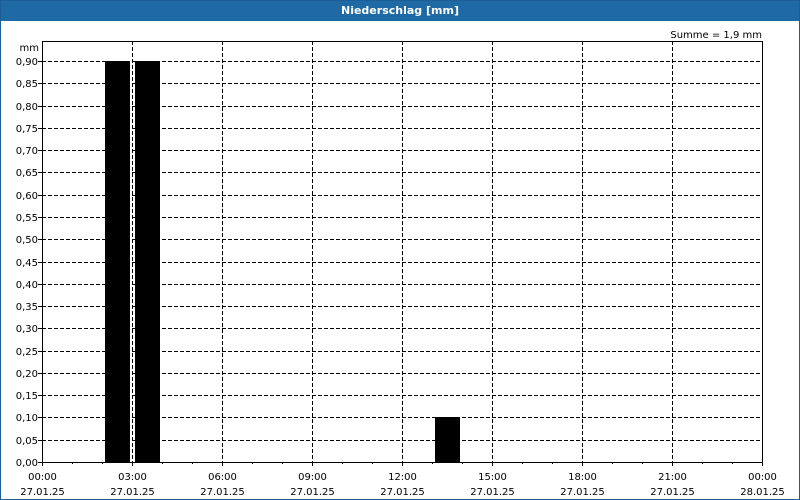  What do you see at coordinates (27, 285) in the screenshot?
I see `y-tick-label: 0,40` at bounding box center [27, 285].